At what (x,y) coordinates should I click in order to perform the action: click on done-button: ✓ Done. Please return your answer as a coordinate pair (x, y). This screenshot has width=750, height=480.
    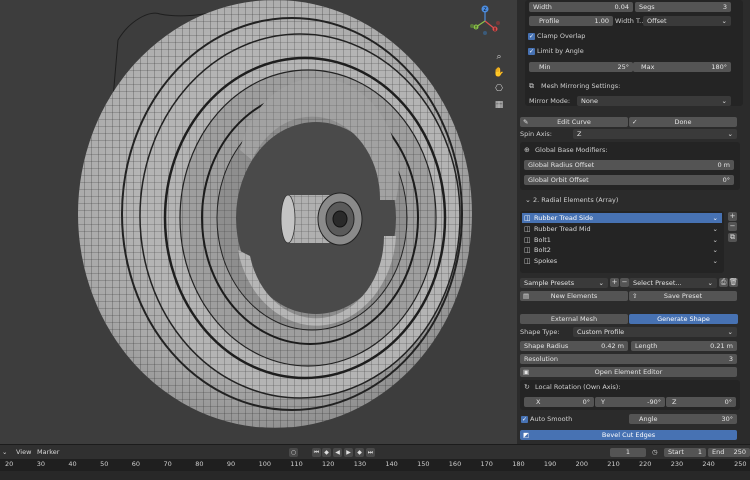
    Looking at the image, I should click on (683, 122).